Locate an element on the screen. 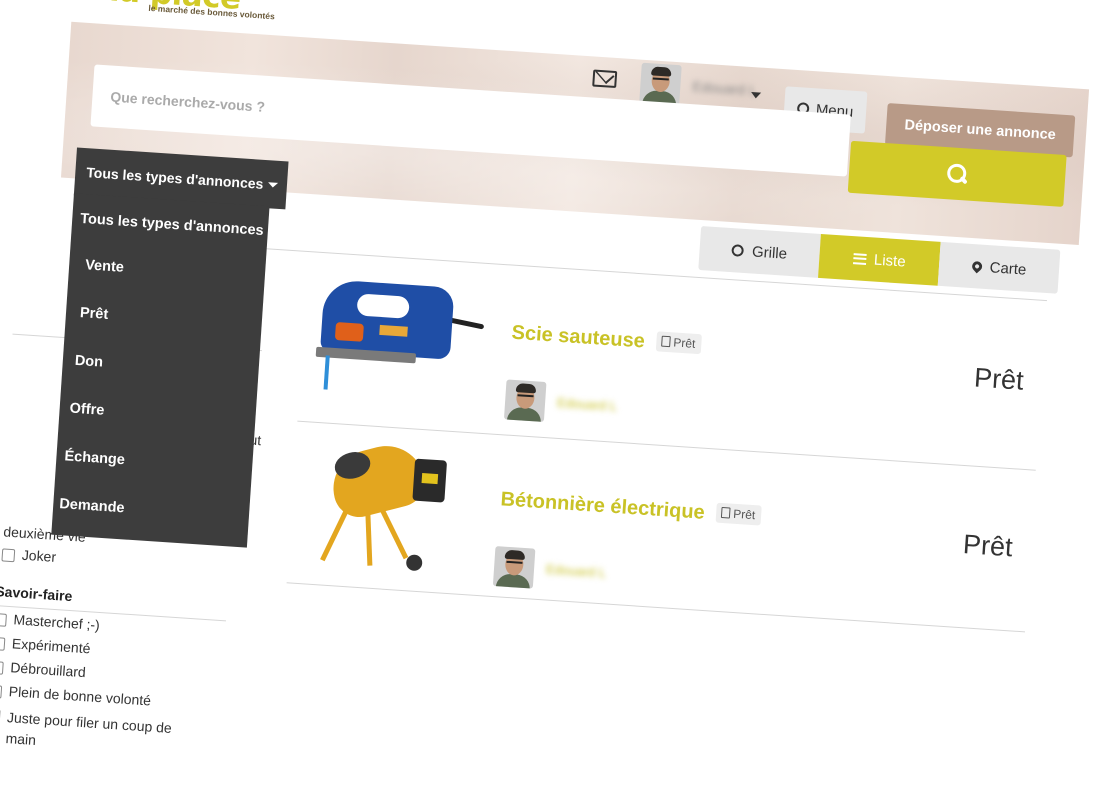 The height and width of the screenshot is (804, 1108). listing-title-text: Bétonnière électrique is located at coordinates (602, 506).